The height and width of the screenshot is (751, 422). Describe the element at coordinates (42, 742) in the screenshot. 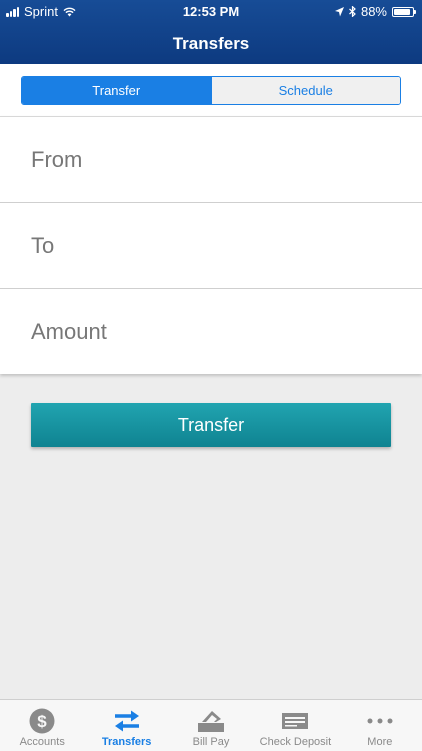

I see `tab-accounts-label: Accounts` at that location.